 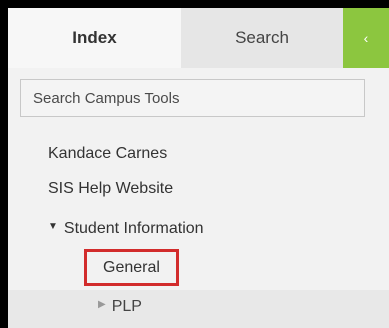 I want to click on tree-item-general-label: General, so click(x=131, y=267).